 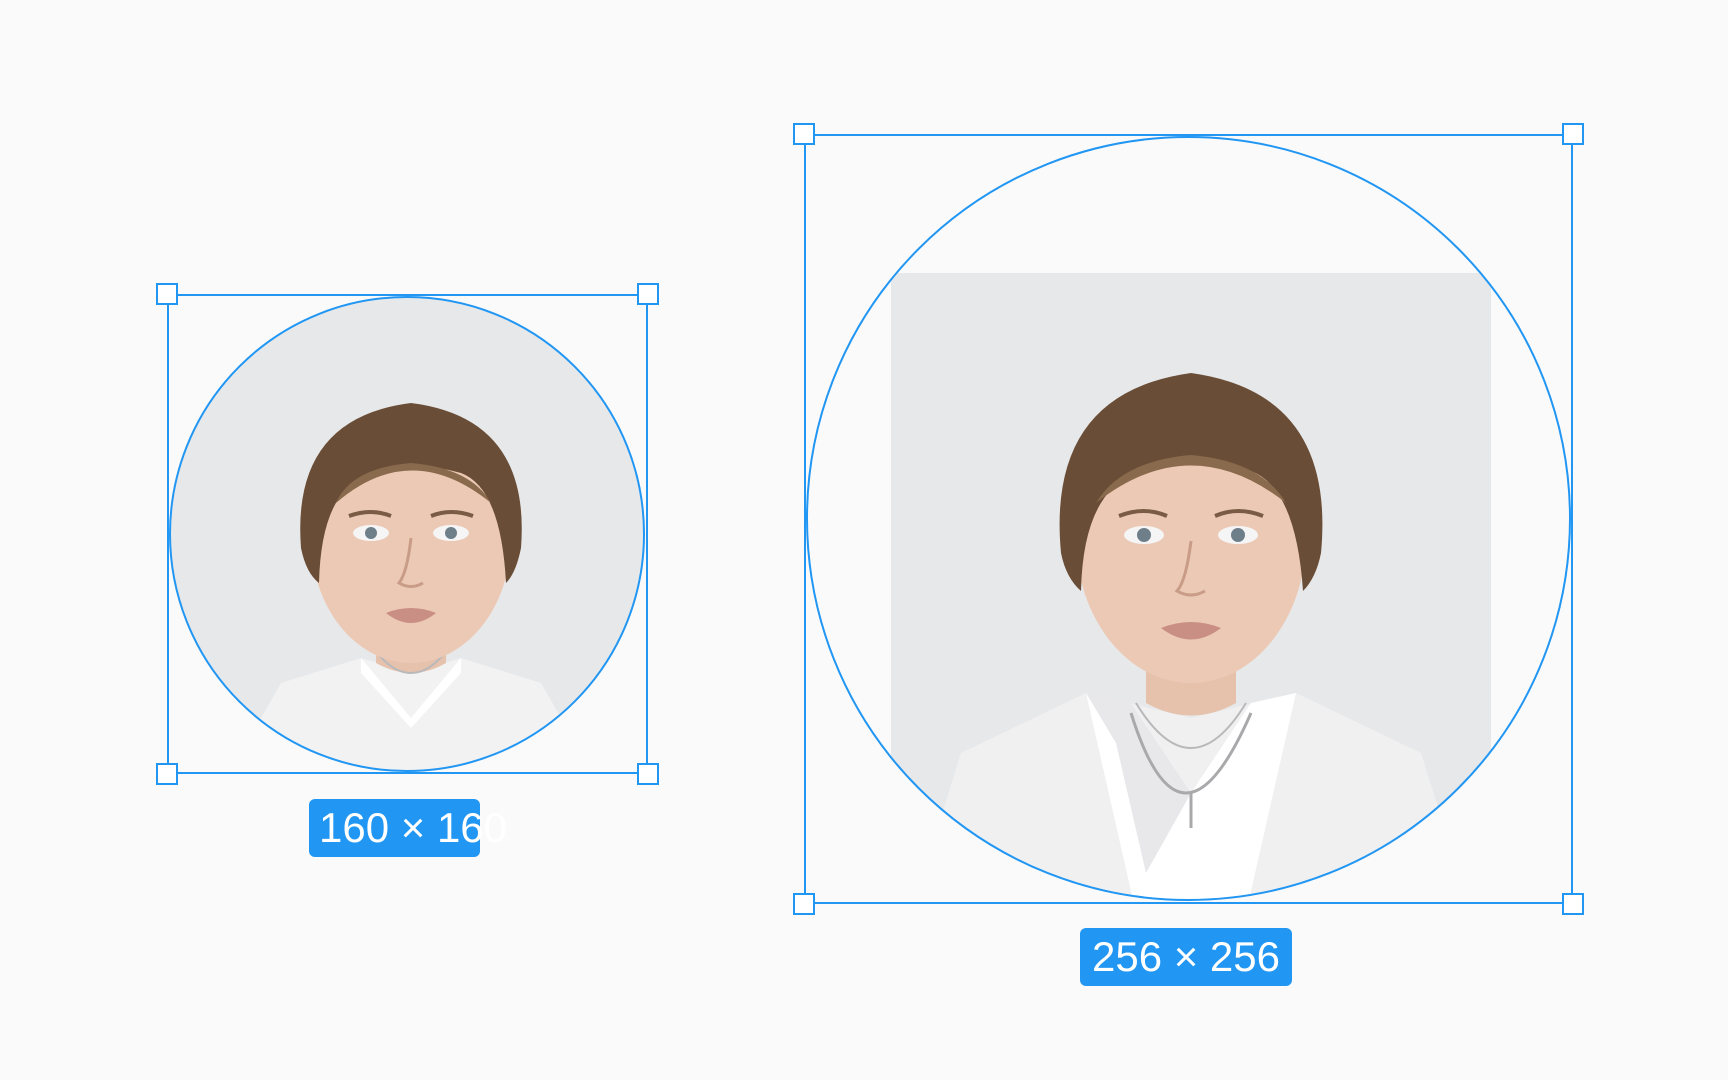 I want to click on avatar-frame-small, so click(x=407, y=534).